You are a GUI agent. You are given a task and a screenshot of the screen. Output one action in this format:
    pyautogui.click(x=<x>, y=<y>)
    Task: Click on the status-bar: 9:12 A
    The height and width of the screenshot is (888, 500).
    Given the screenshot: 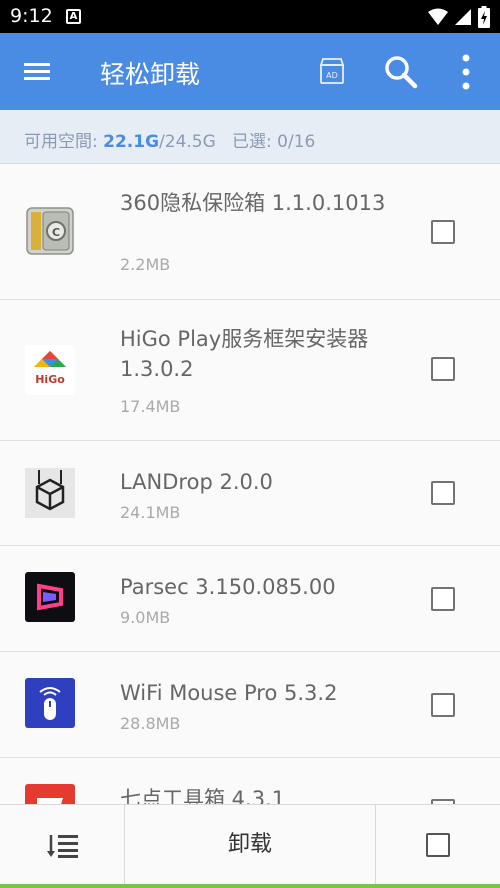 What is the action you would take?
    pyautogui.click(x=250, y=16)
    